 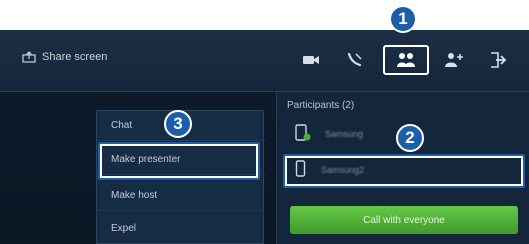 I want to click on menu-item-make-host: Make host, so click(x=181, y=196).